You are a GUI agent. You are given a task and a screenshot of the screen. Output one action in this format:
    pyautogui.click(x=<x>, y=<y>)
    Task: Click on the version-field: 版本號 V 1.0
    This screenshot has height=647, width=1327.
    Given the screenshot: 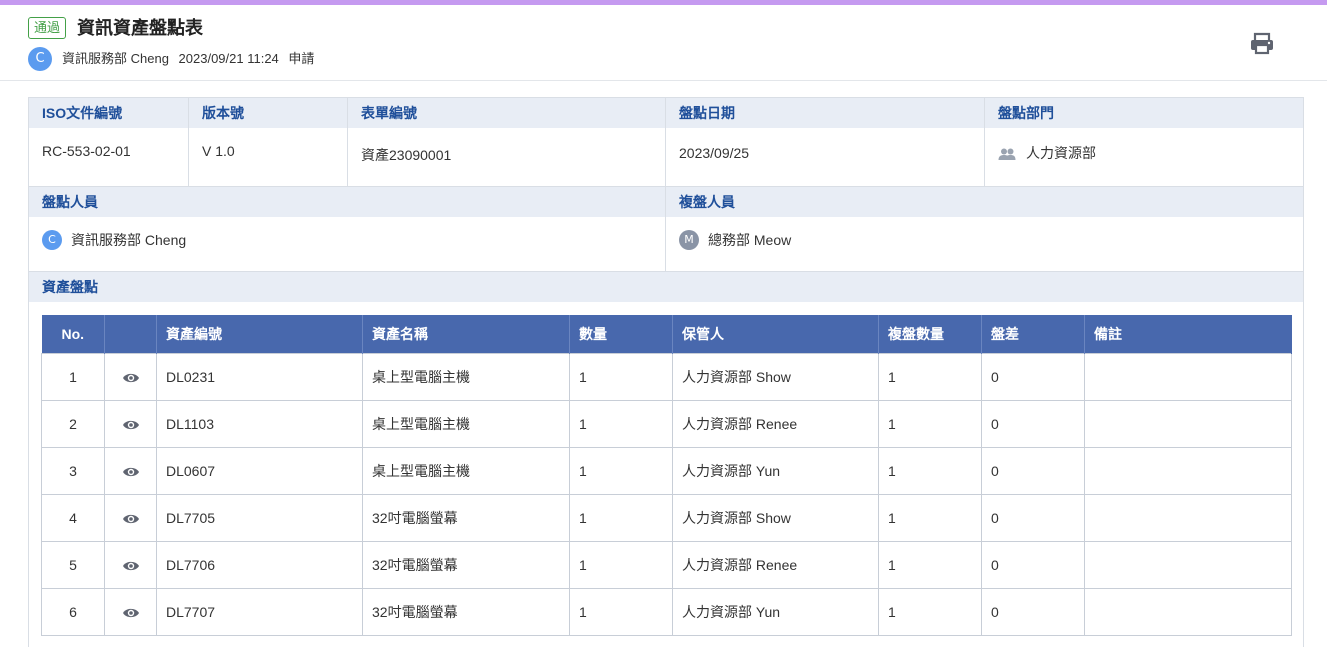 What is the action you would take?
    pyautogui.click(x=268, y=142)
    